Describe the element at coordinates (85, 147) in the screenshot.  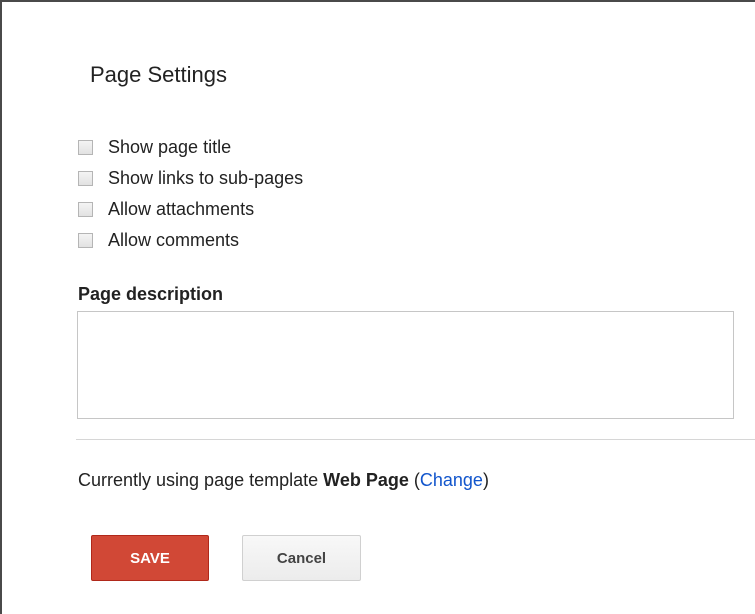
I see `show-page-title-checkbox` at that location.